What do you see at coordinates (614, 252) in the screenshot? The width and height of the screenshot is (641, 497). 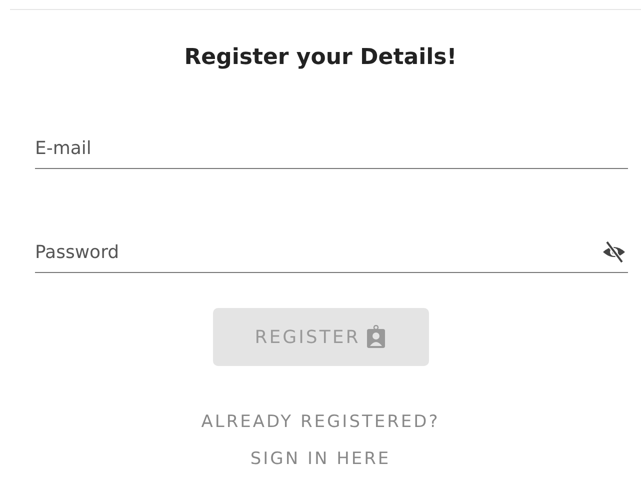 I see `eye-slash-icon` at bounding box center [614, 252].